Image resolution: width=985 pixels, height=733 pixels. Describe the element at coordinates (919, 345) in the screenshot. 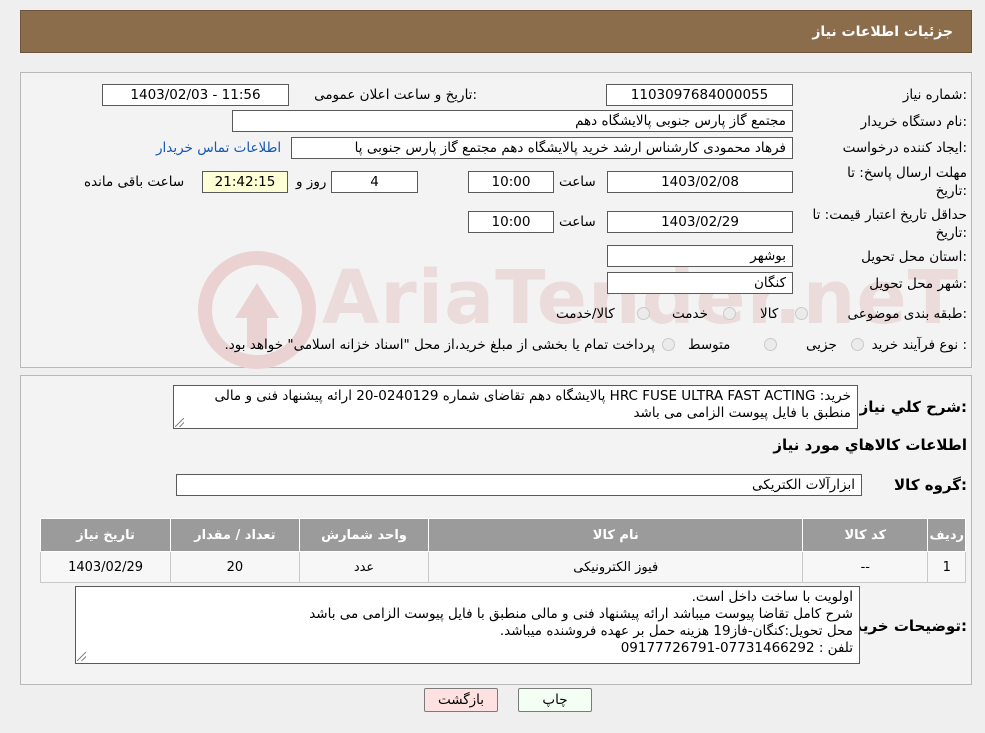

I see `process-label: نوع فرآیند خرید :` at that location.